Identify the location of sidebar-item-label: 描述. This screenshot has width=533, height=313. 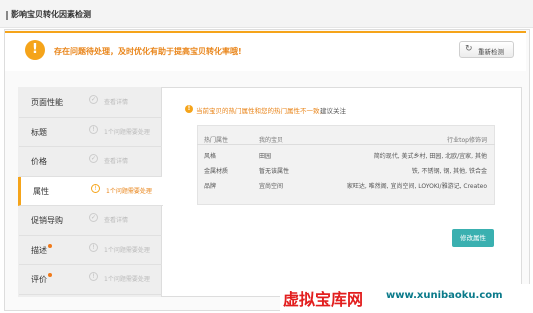
(39, 250).